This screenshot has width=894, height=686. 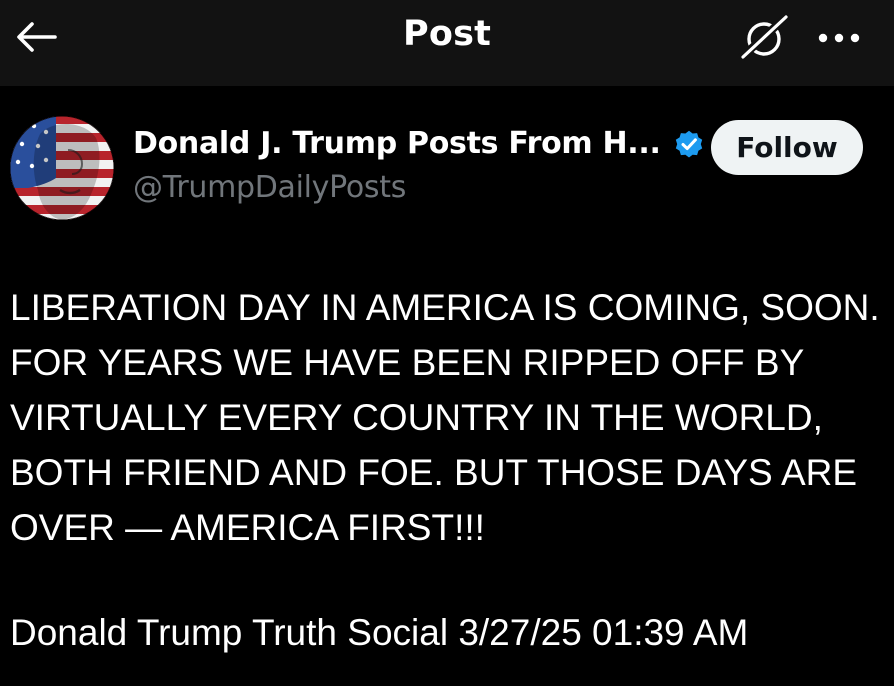 I want to click on more-horizontal-icon, so click(x=839, y=38).